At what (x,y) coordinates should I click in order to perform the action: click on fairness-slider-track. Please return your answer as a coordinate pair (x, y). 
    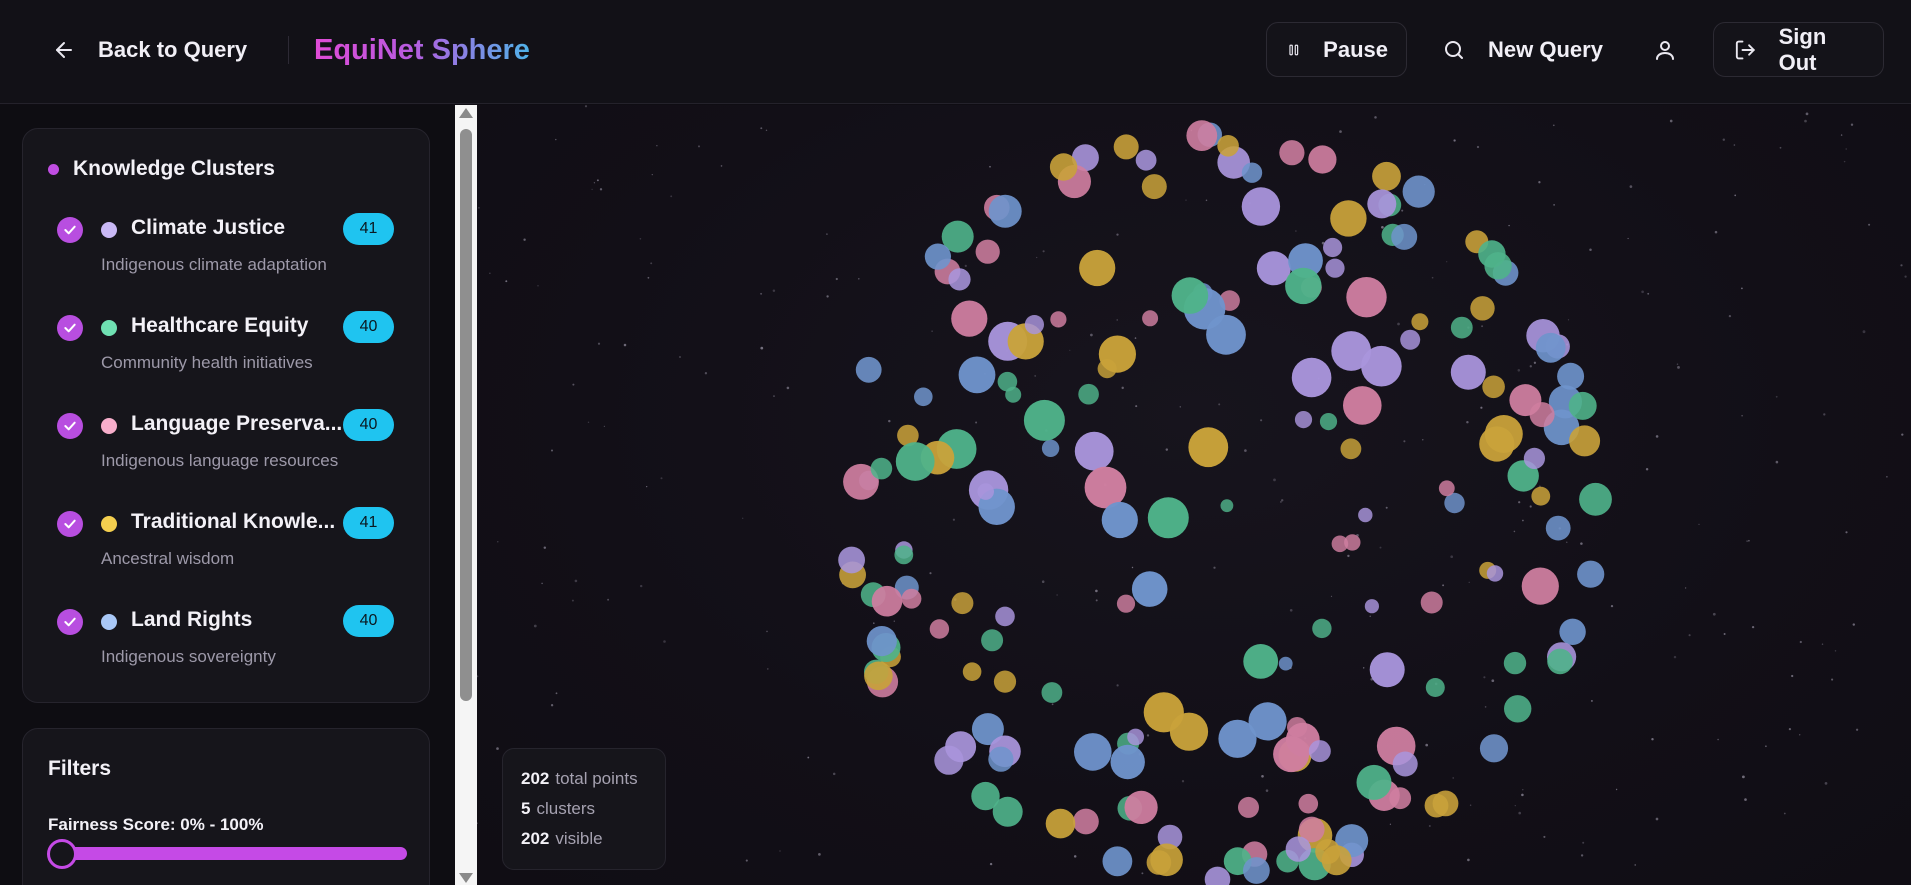
    Looking at the image, I should click on (234, 853).